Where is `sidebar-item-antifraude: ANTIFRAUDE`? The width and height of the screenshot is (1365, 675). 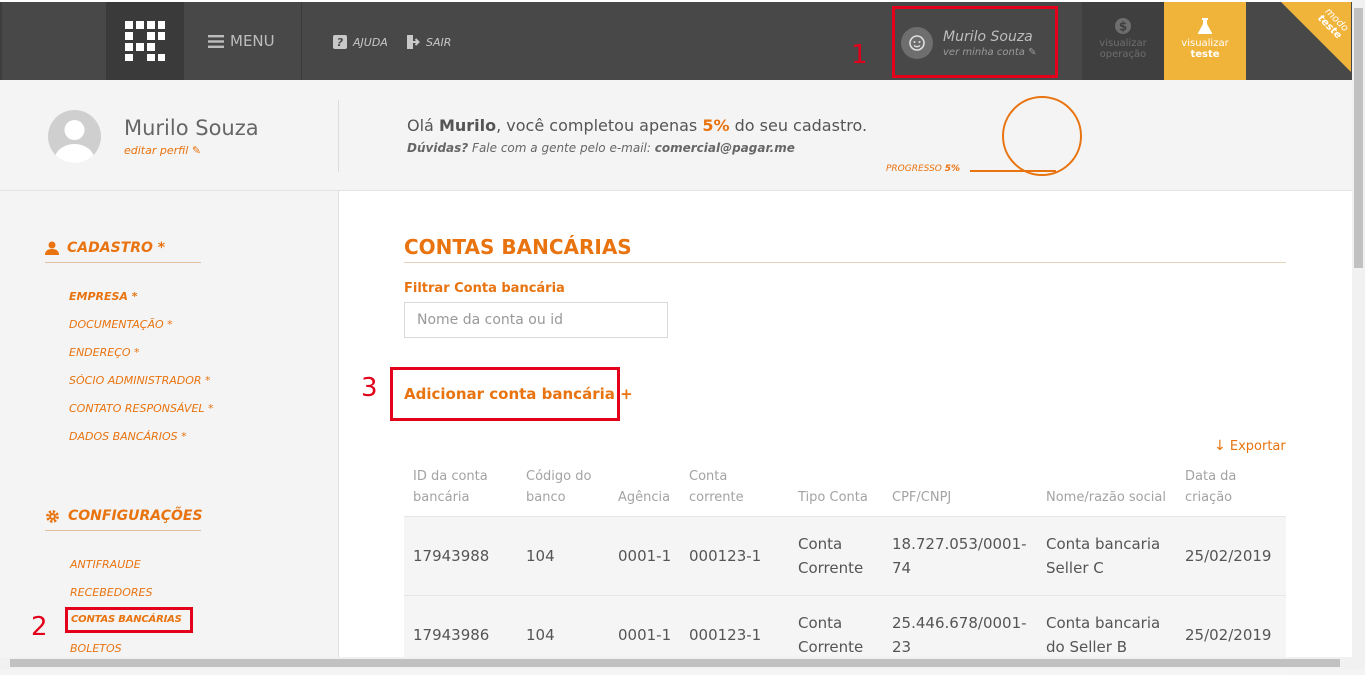
sidebar-item-antifraude: ANTIFRAUDE is located at coordinates (105, 564).